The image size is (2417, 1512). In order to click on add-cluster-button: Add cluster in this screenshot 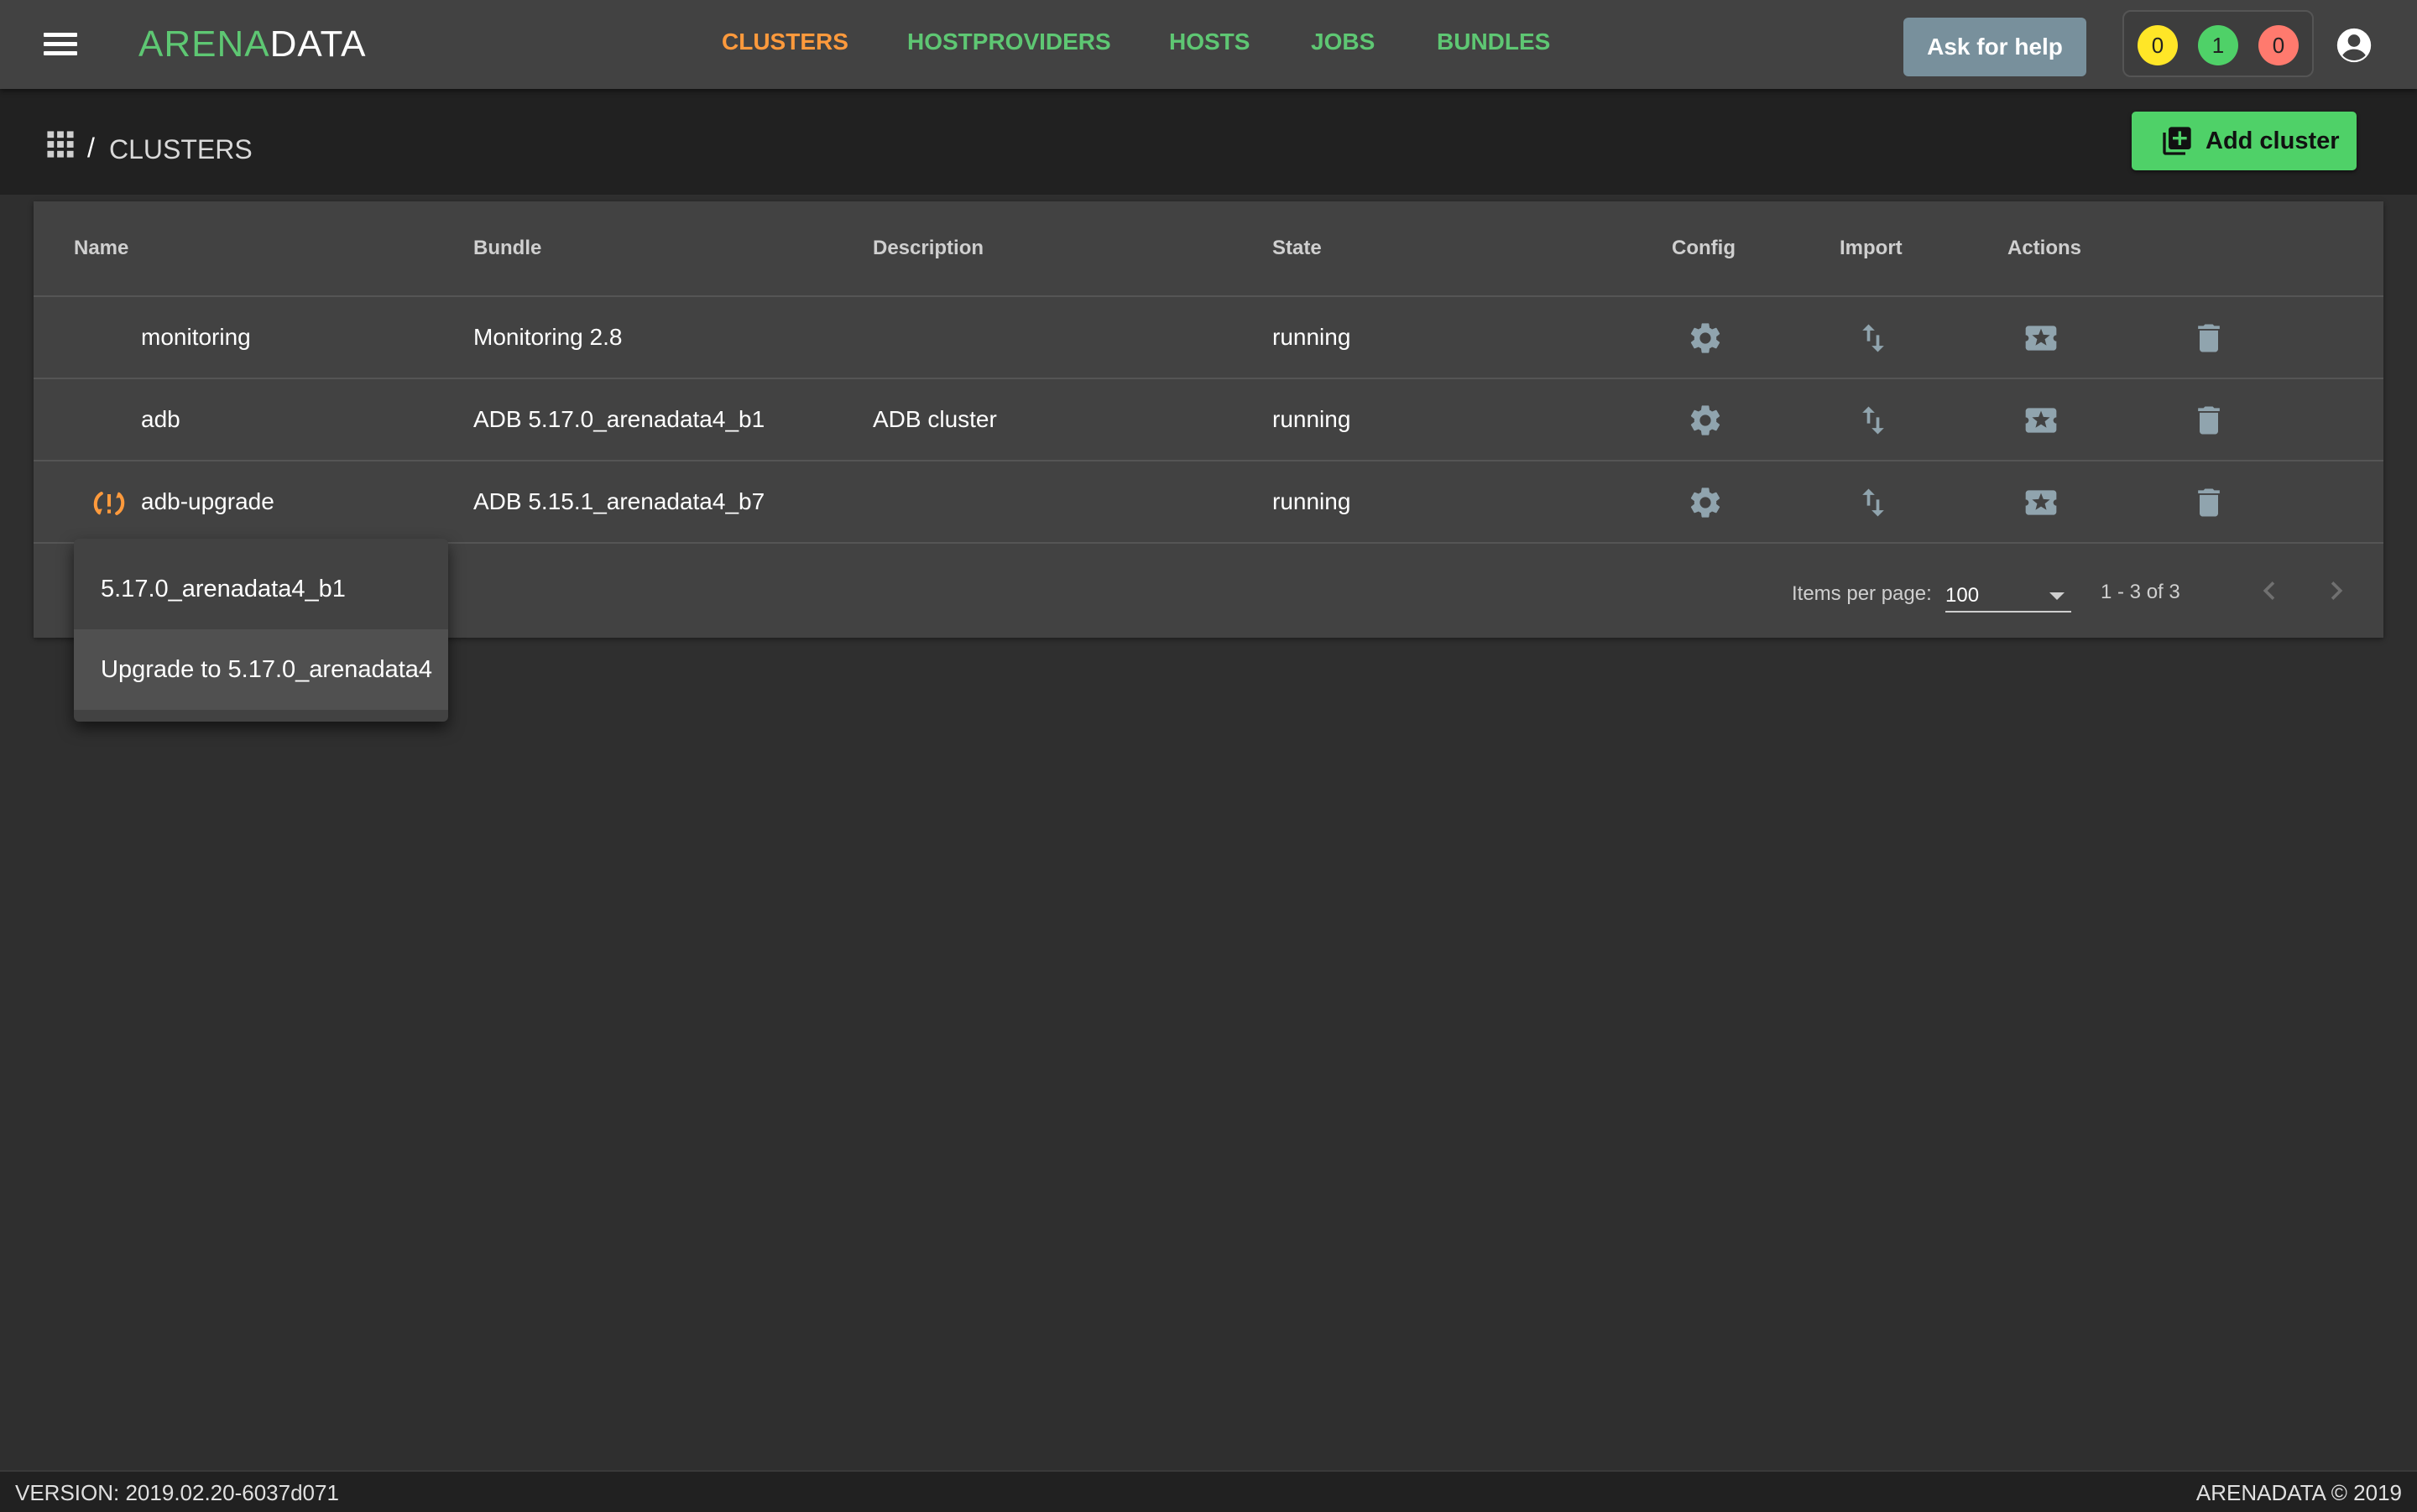, I will do `click(2244, 141)`.